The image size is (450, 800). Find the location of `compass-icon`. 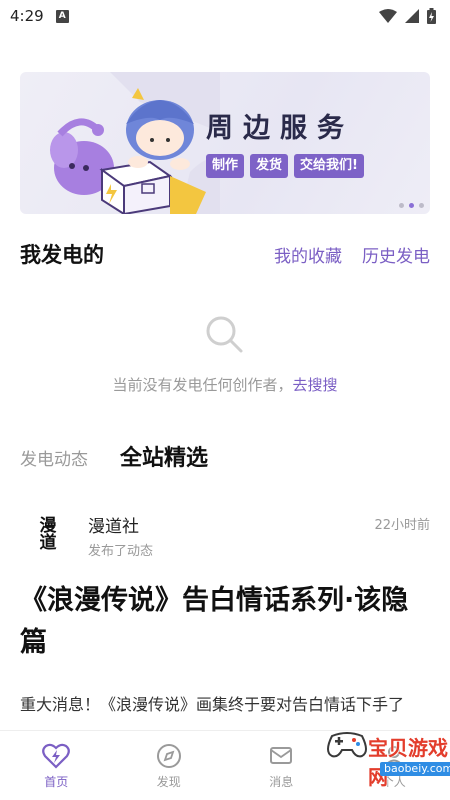

compass-icon is located at coordinates (168, 756).